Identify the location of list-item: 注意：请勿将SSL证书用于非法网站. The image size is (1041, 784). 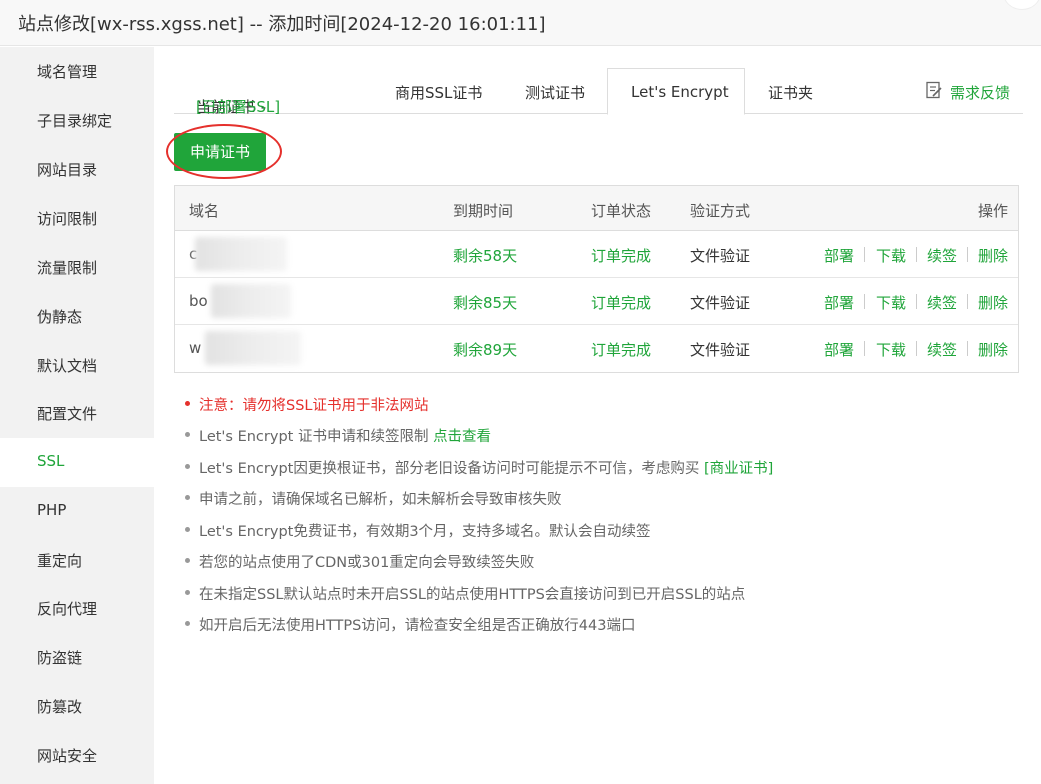
(594, 405).